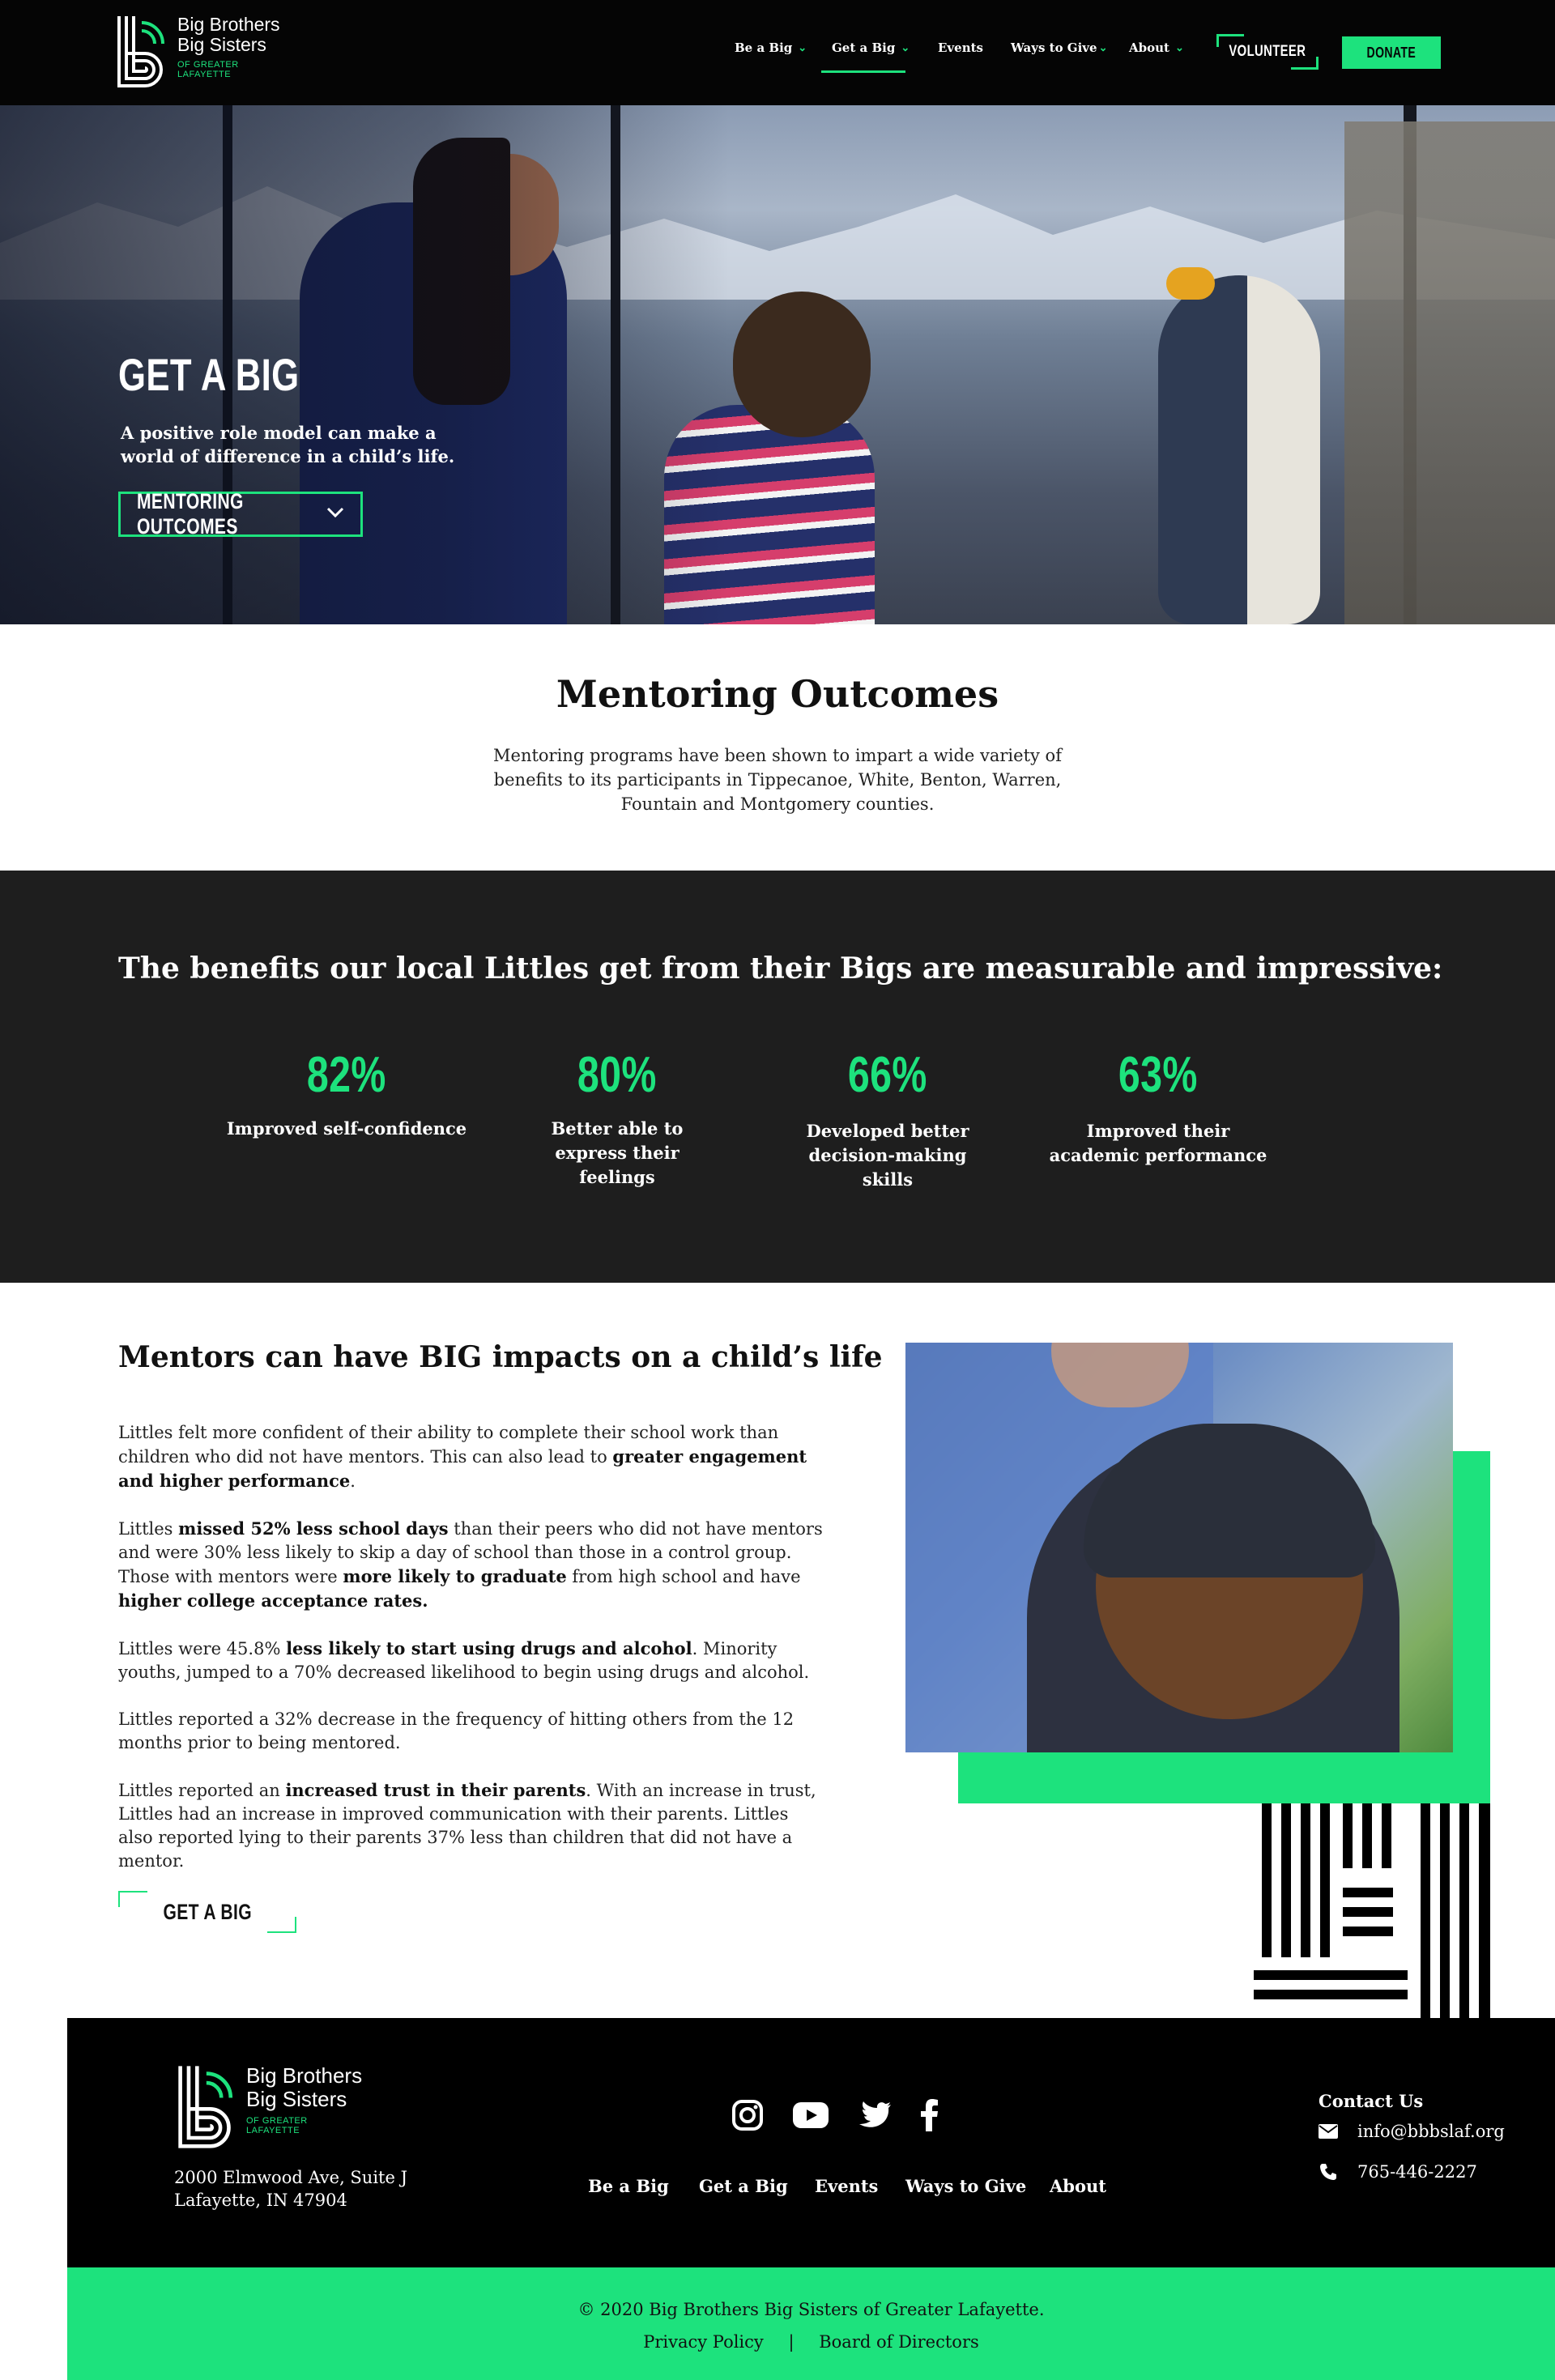  What do you see at coordinates (930, 2115) in the screenshot?
I see `facebook-icon` at bounding box center [930, 2115].